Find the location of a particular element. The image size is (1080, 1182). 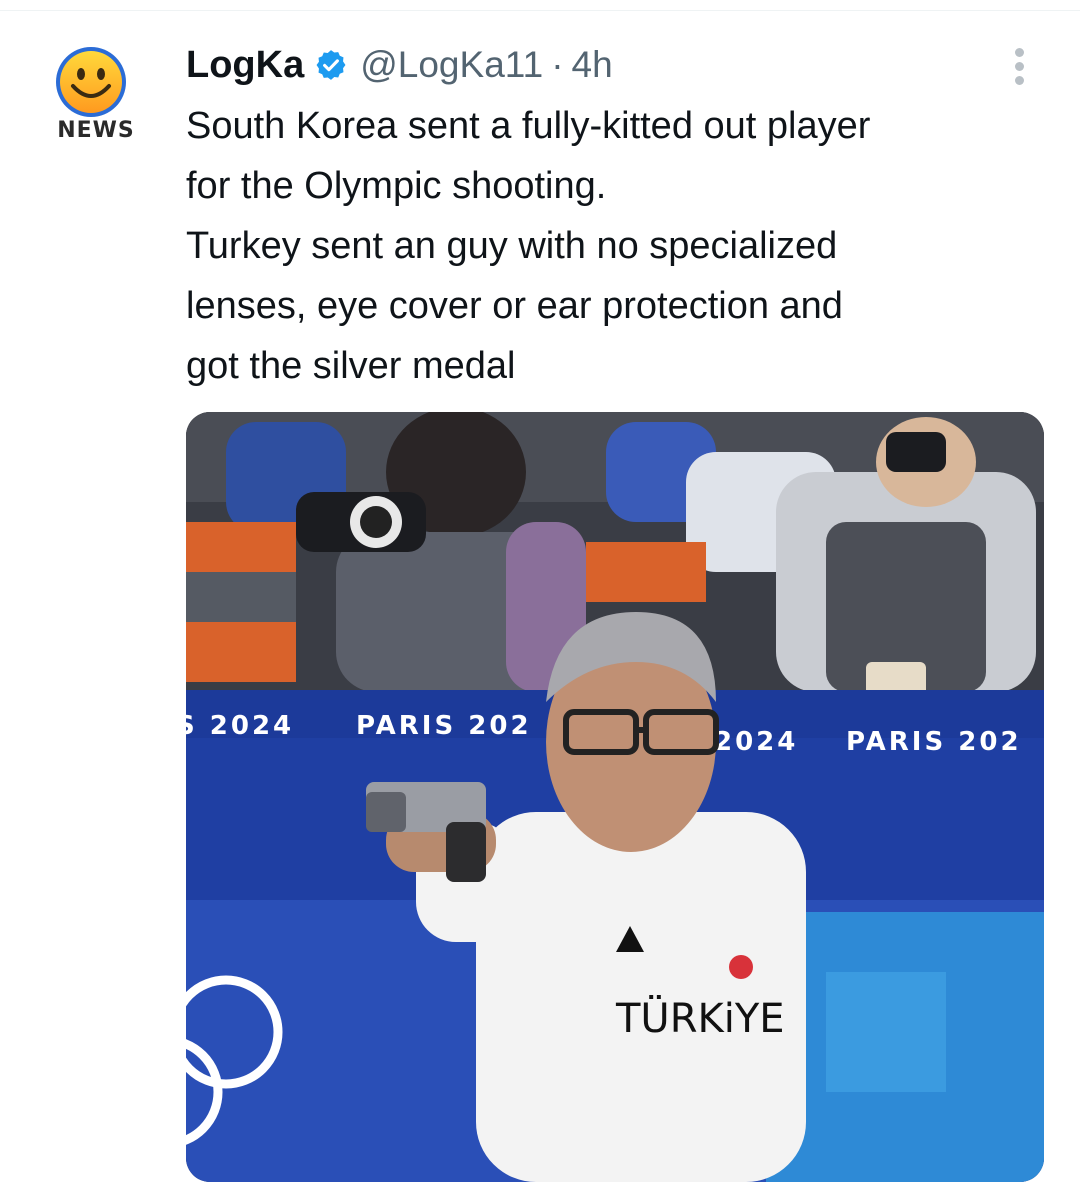

timestamp: 4h is located at coordinates (592, 65).